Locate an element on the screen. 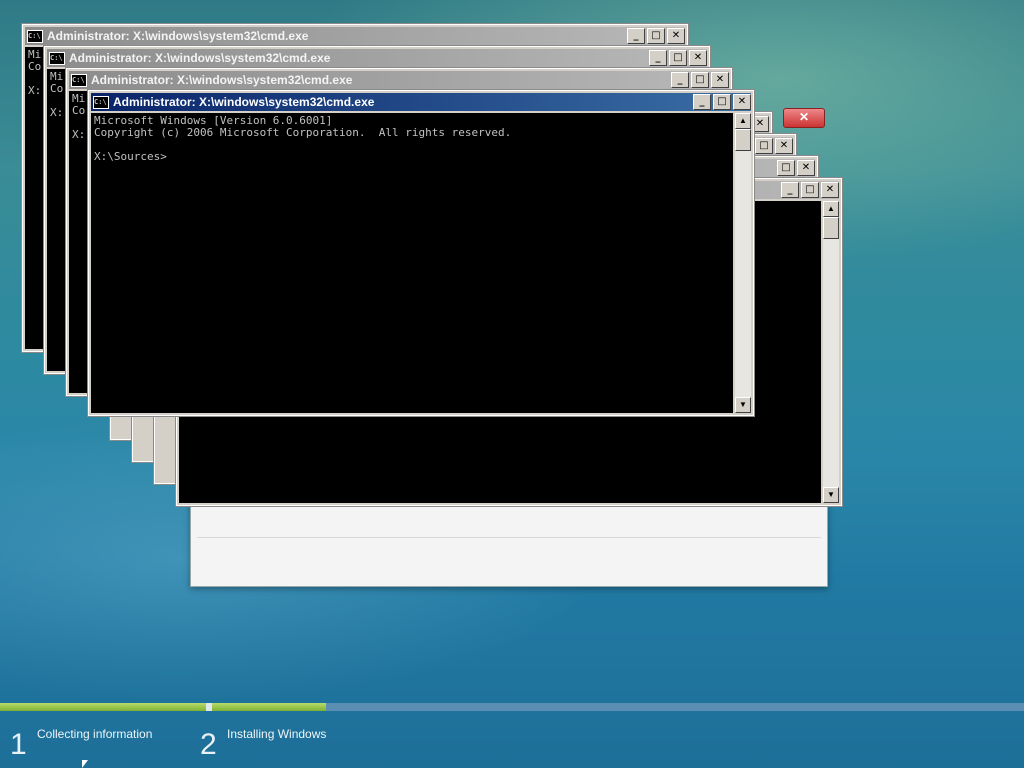 Image resolution: width=1024 pixels, height=768 pixels. mouse-cursor-icon is located at coordinates (85, 764).